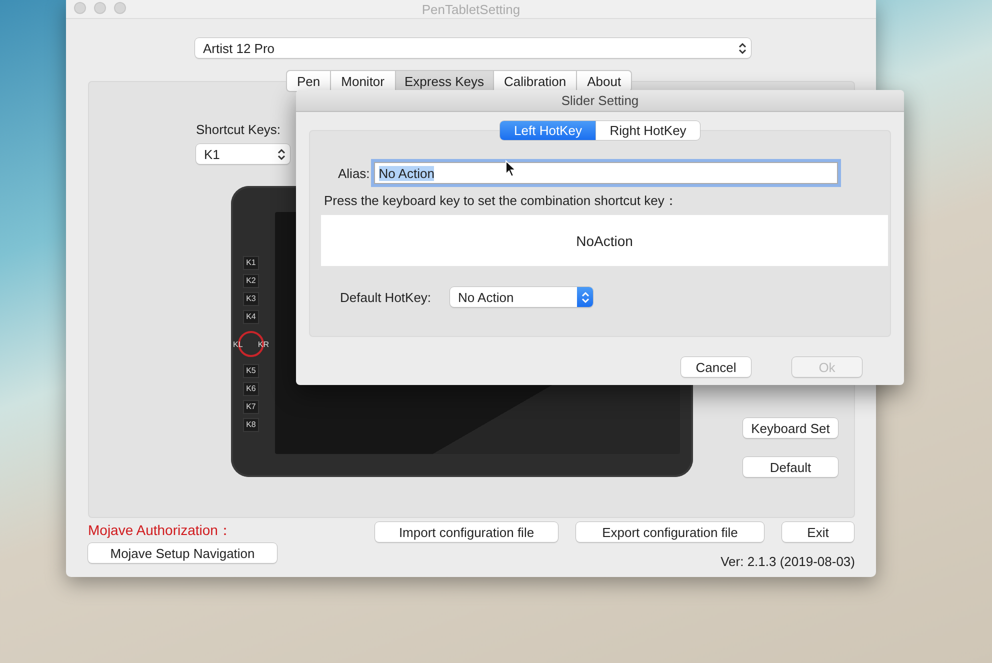 The image size is (992, 663). What do you see at coordinates (787, 561) in the screenshot?
I see `version-label: Ver: 2.1.3 (2019-08-03)` at bounding box center [787, 561].